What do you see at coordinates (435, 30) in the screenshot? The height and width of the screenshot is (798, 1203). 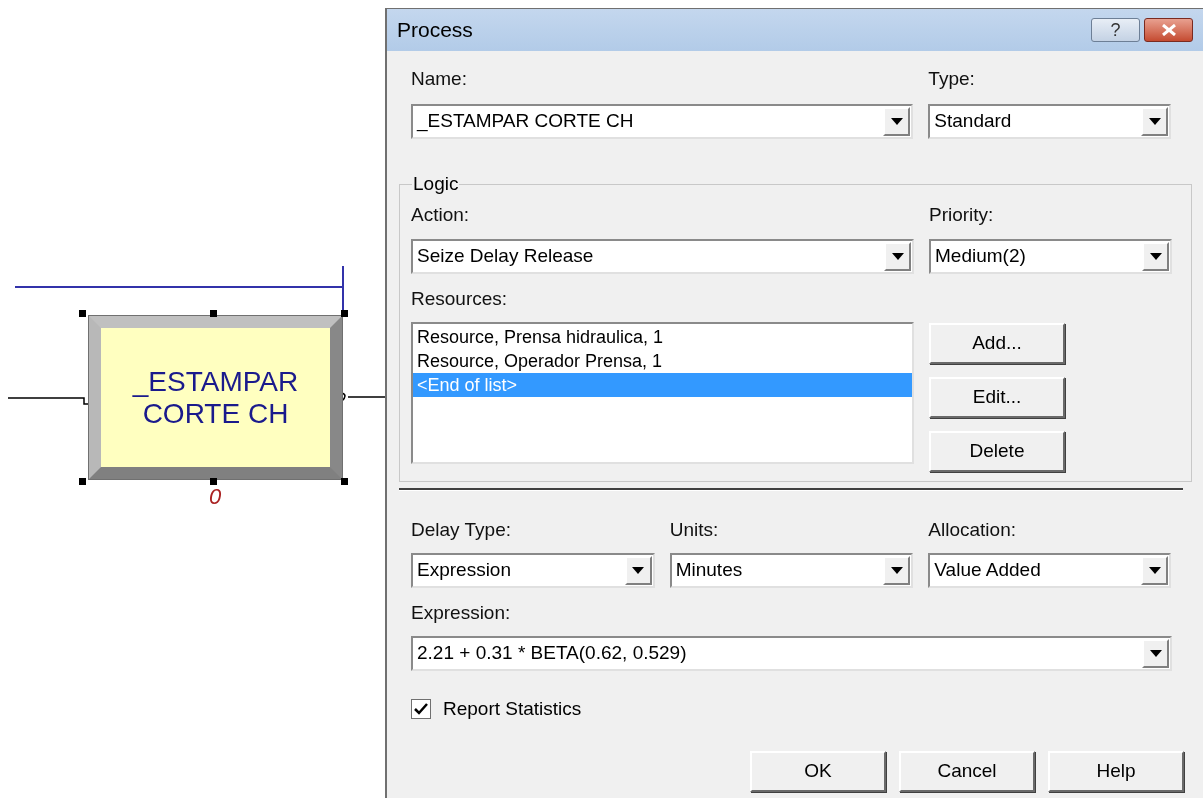 I see `window-title: Process` at bounding box center [435, 30].